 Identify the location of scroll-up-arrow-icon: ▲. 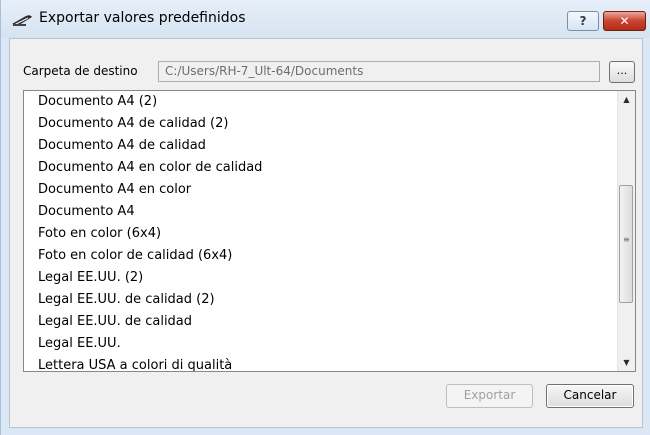
(626, 99).